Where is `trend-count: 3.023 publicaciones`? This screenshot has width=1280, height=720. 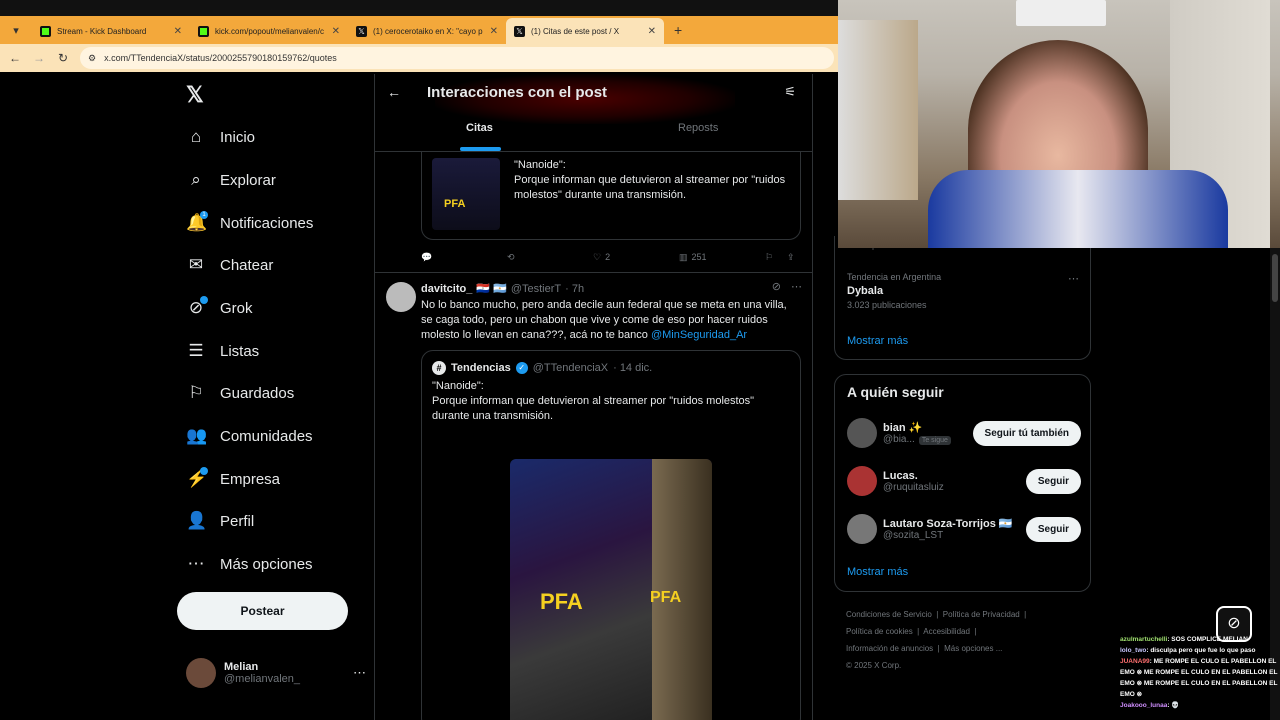 trend-count: 3.023 publicaciones is located at coordinates (887, 305).